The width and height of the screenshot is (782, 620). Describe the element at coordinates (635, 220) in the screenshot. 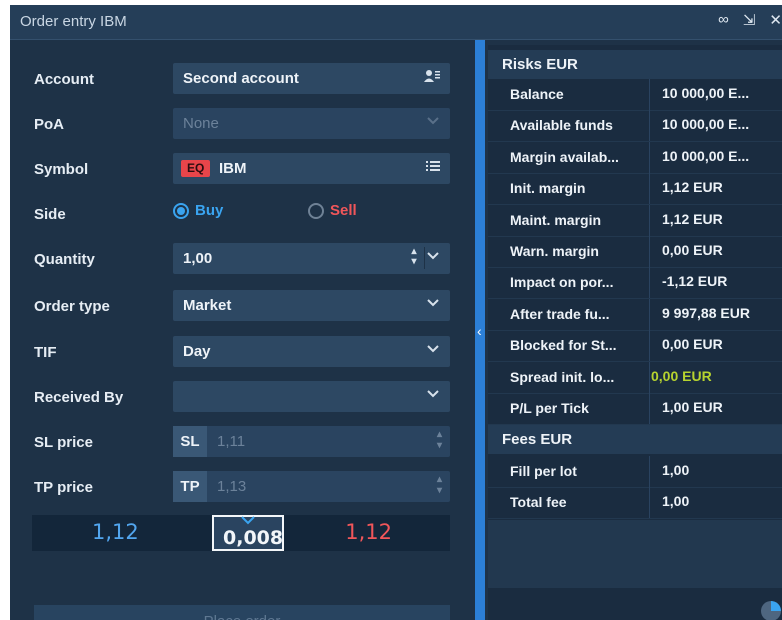

I see `risks-row: Maint. margin 1,12 EUR` at that location.